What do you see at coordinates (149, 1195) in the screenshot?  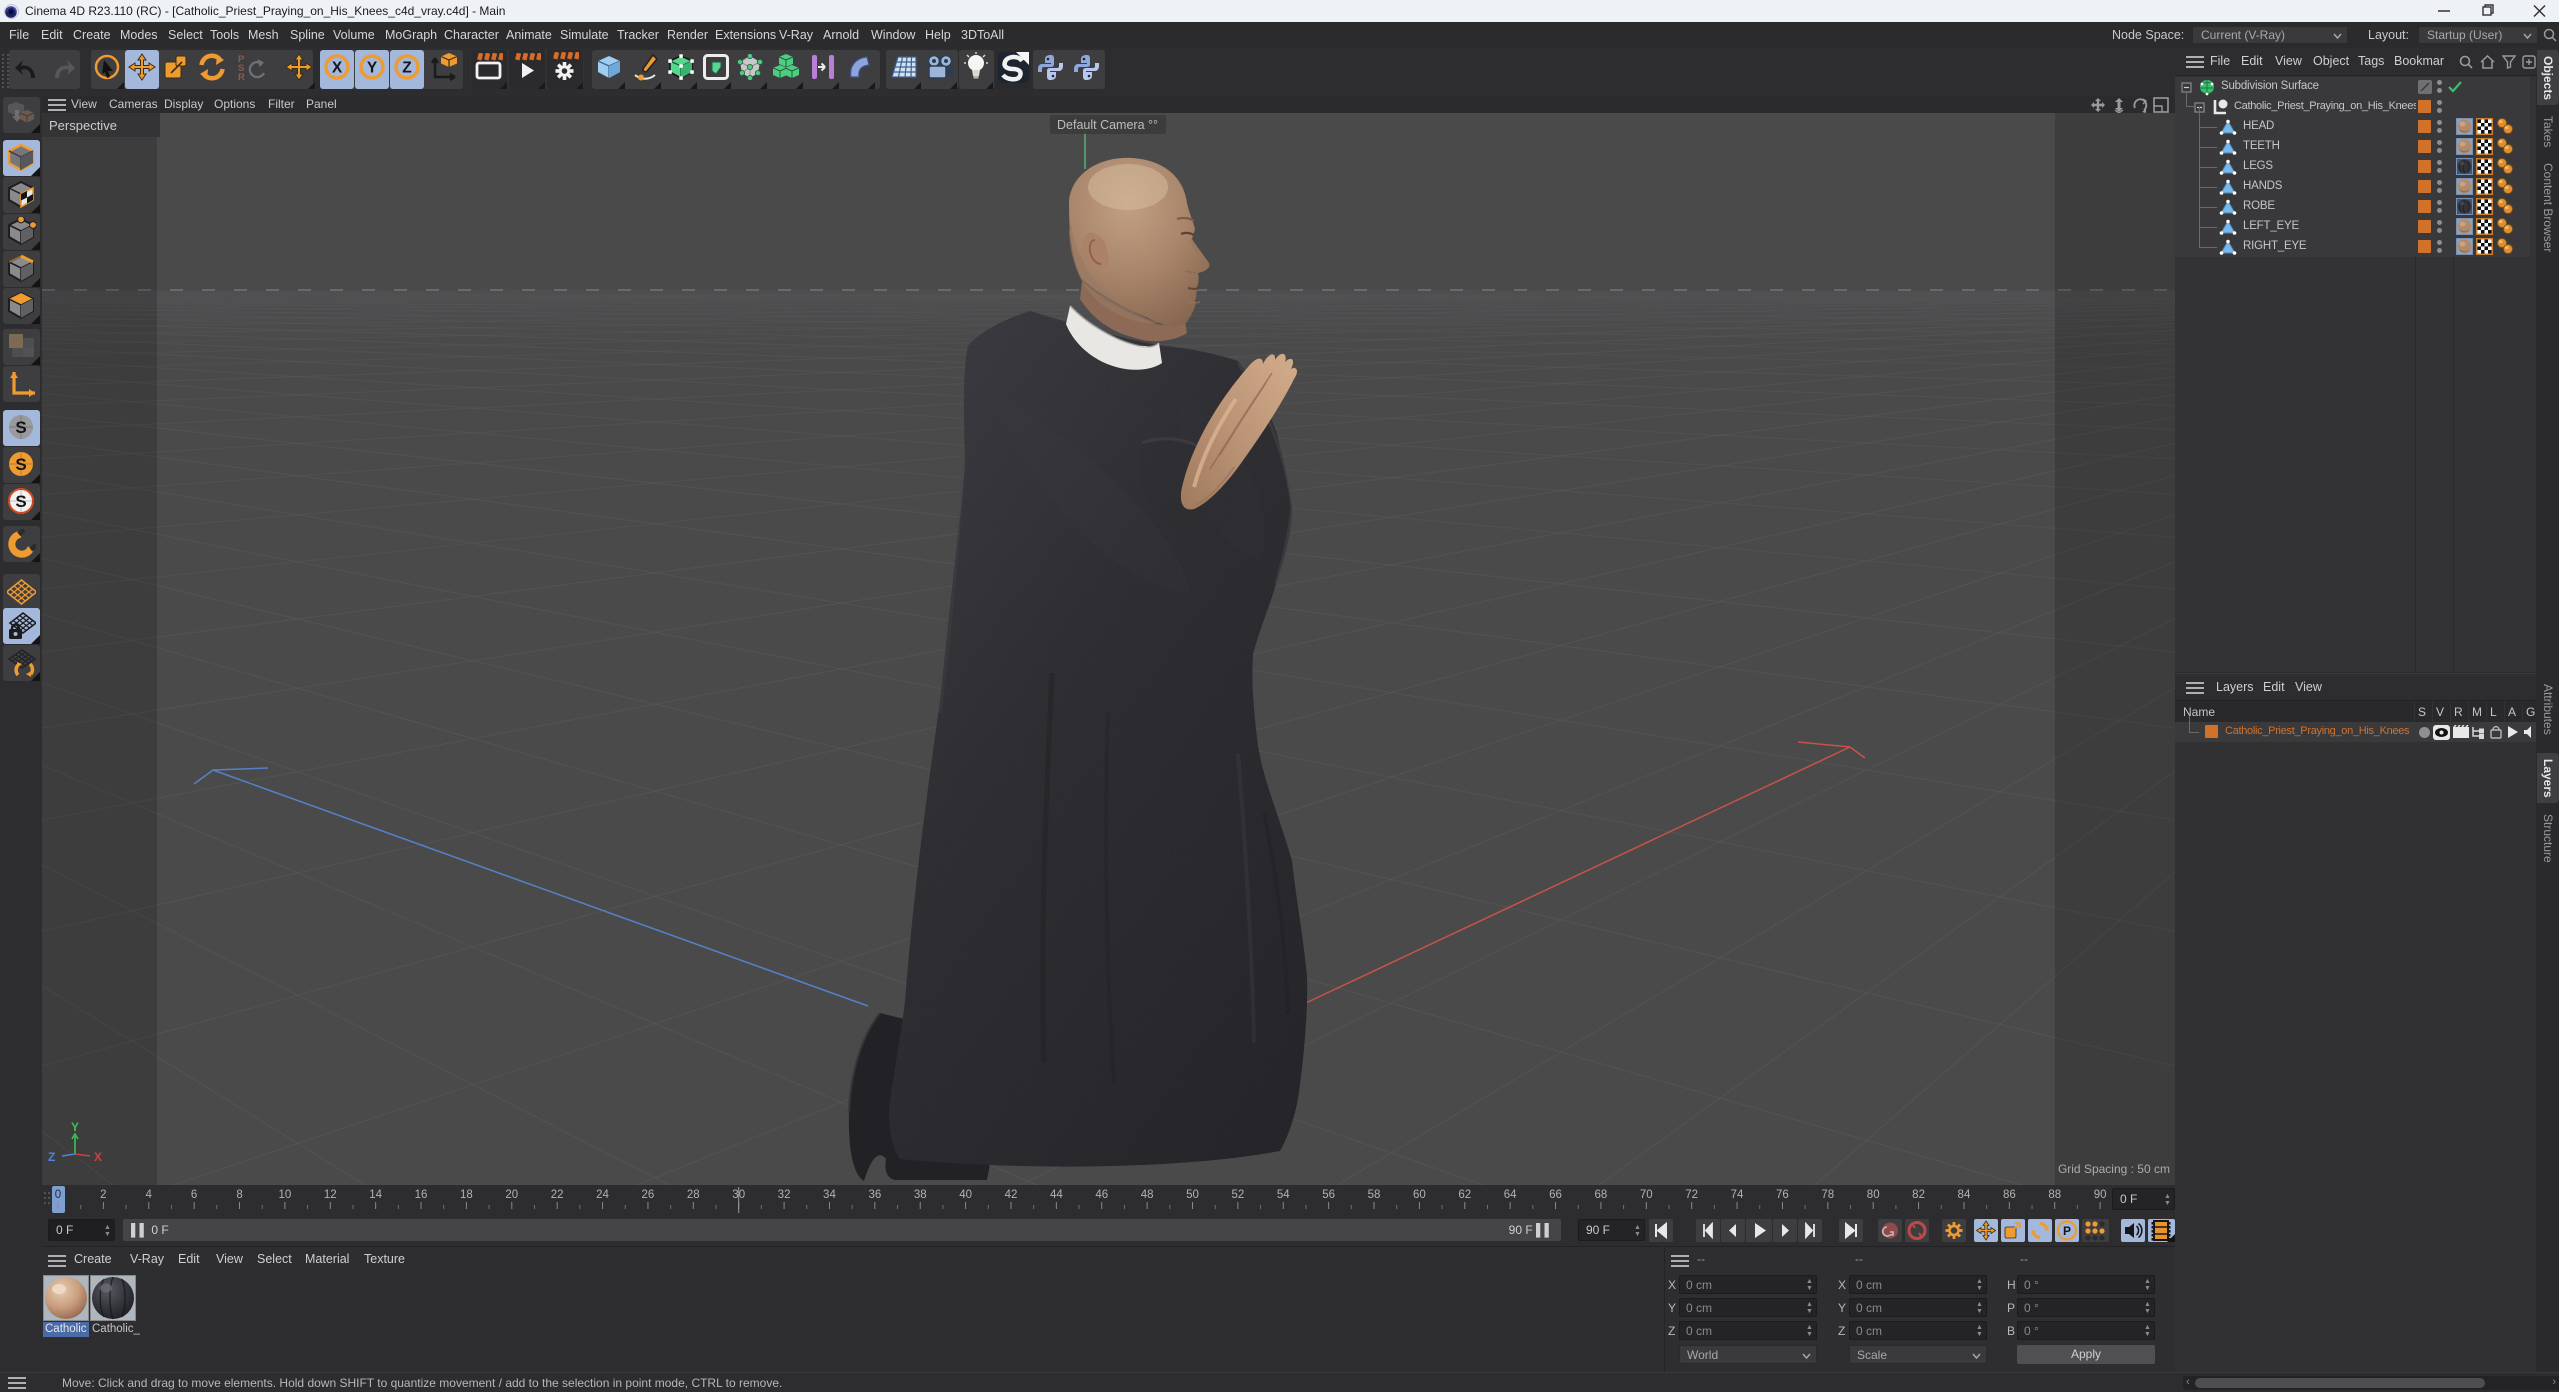 I see `svg-text: 4` at bounding box center [149, 1195].